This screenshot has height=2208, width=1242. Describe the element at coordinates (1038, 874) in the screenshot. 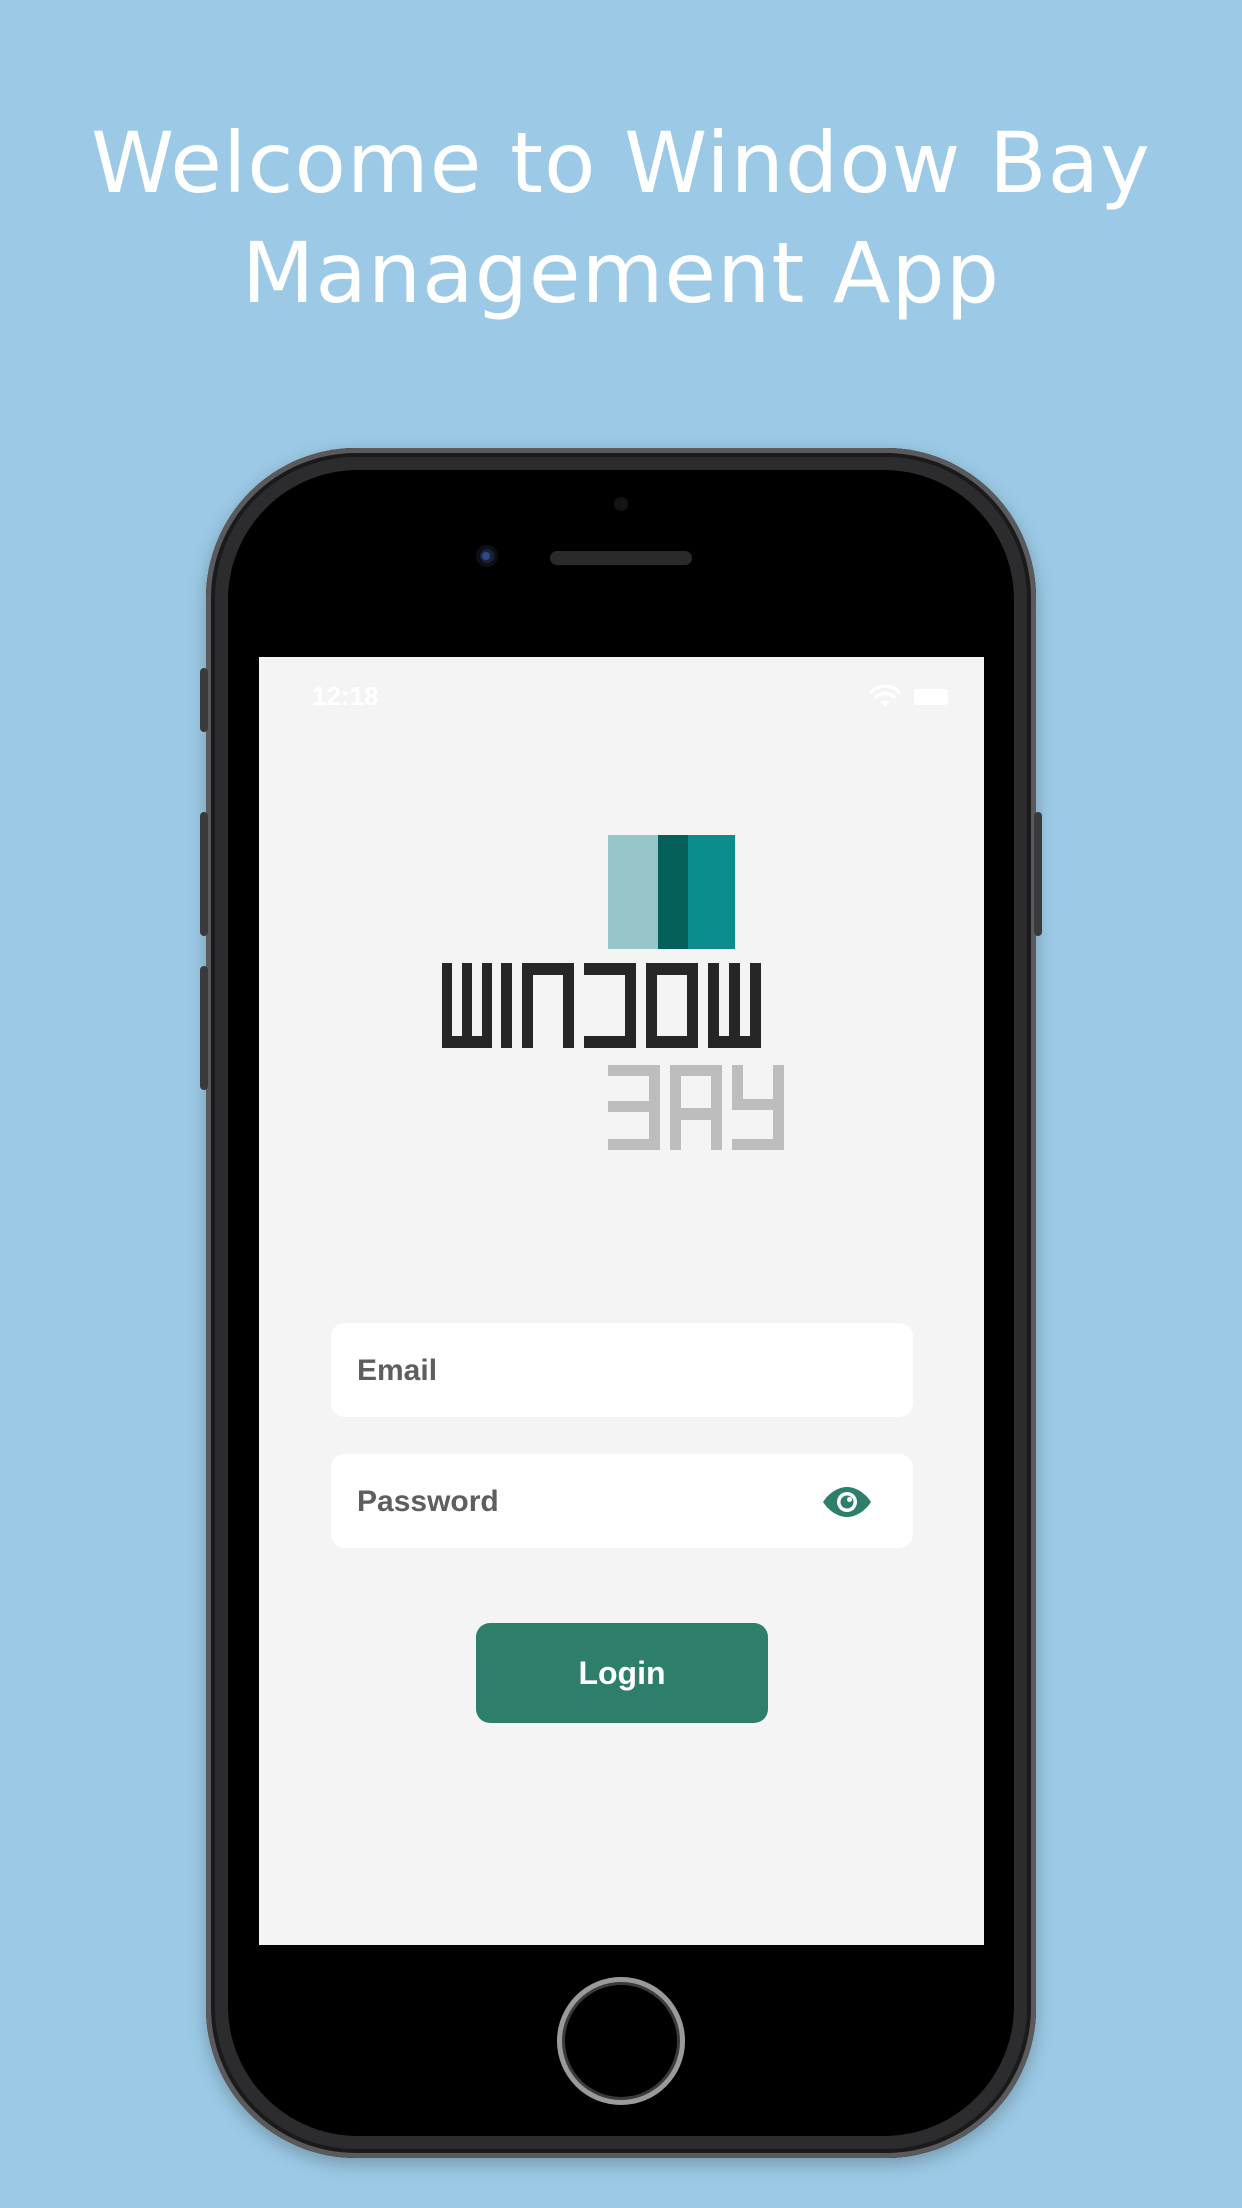

I see `power-button` at that location.